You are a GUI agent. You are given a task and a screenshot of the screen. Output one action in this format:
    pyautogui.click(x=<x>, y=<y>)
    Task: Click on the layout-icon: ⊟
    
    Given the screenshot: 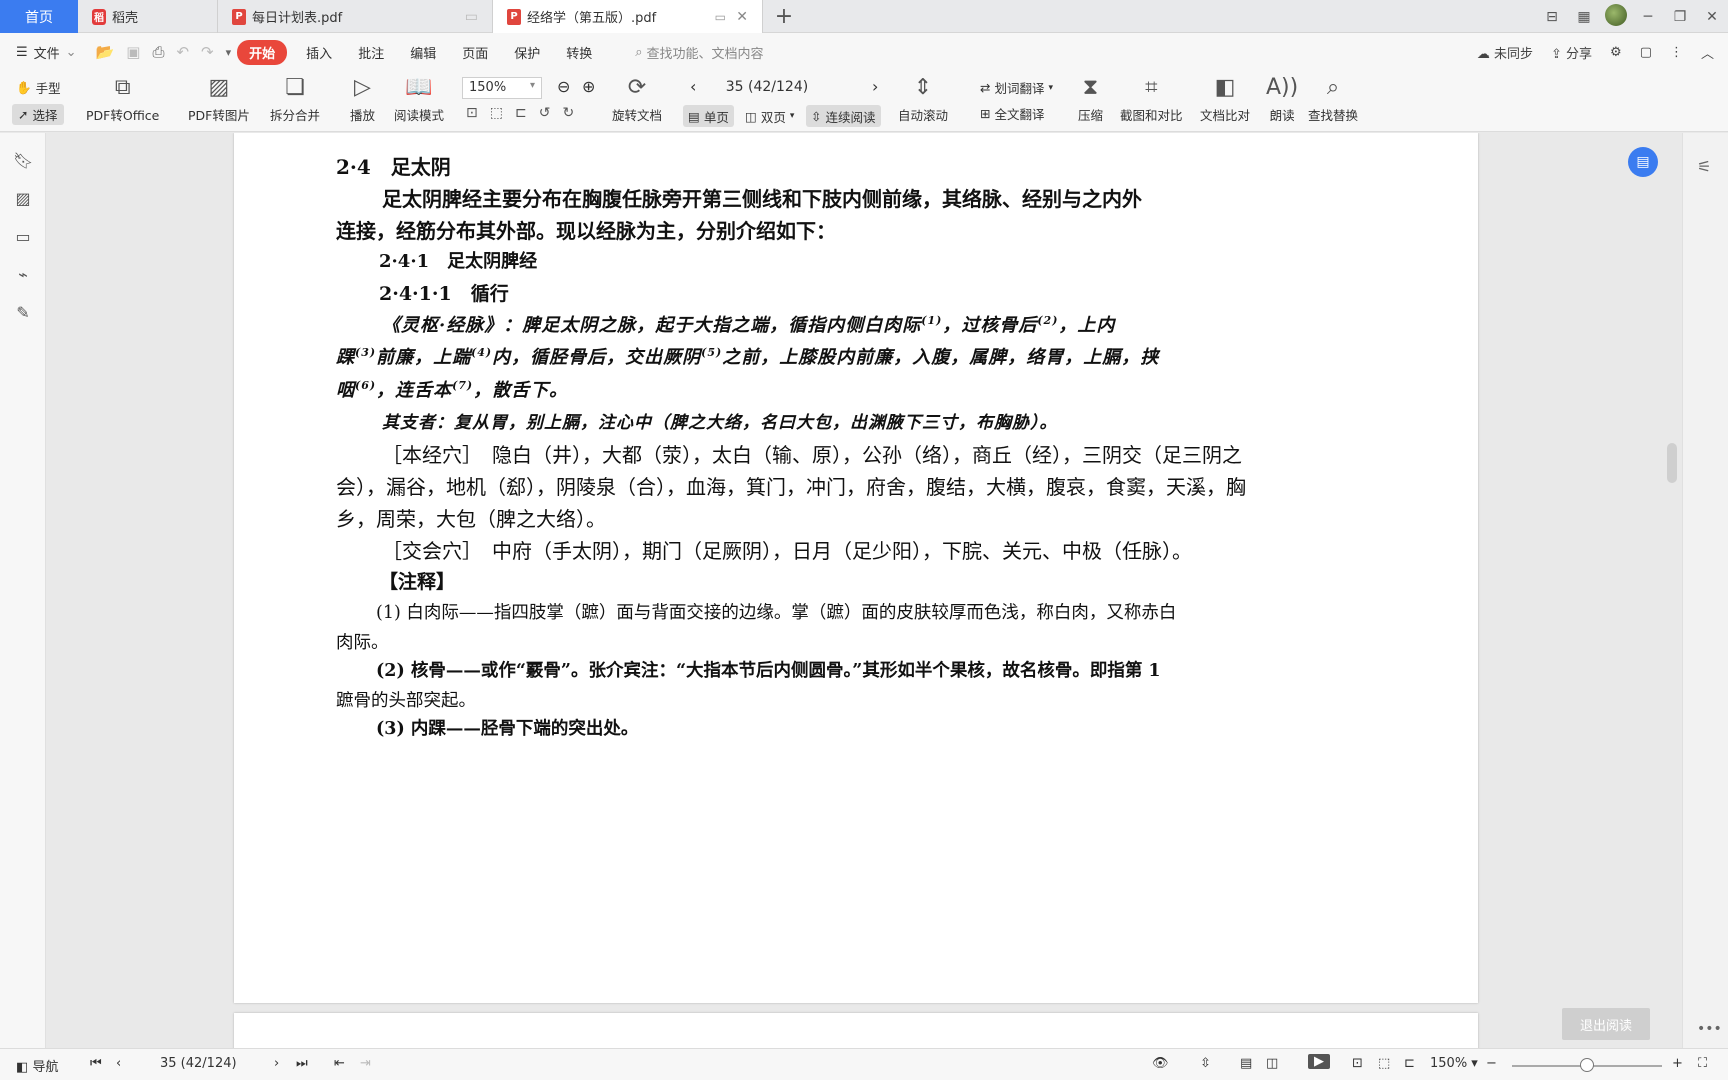 What is the action you would take?
    pyautogui.click(x=1552, y=17)
    